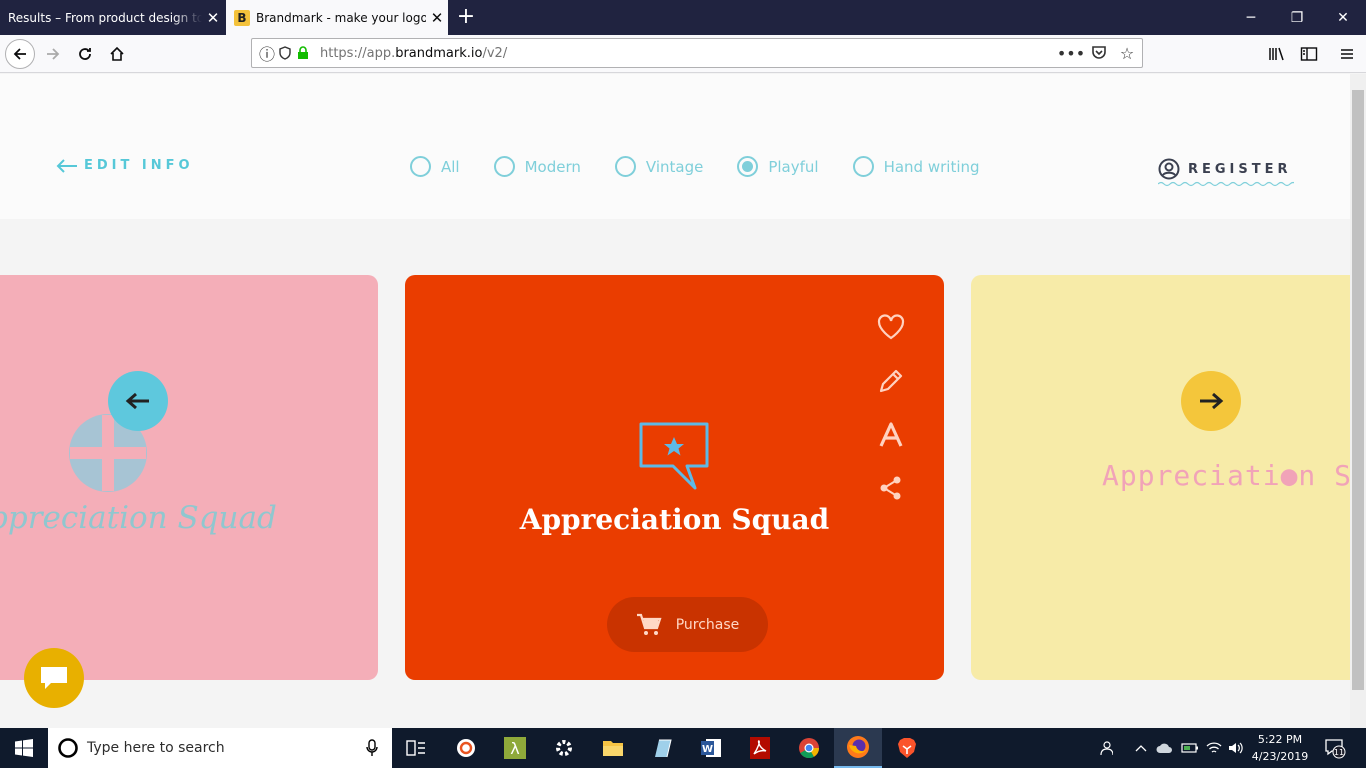  Describe the element at coordinates (1165, 748) in the screenshot. I see `onedrive-icon` at that location.